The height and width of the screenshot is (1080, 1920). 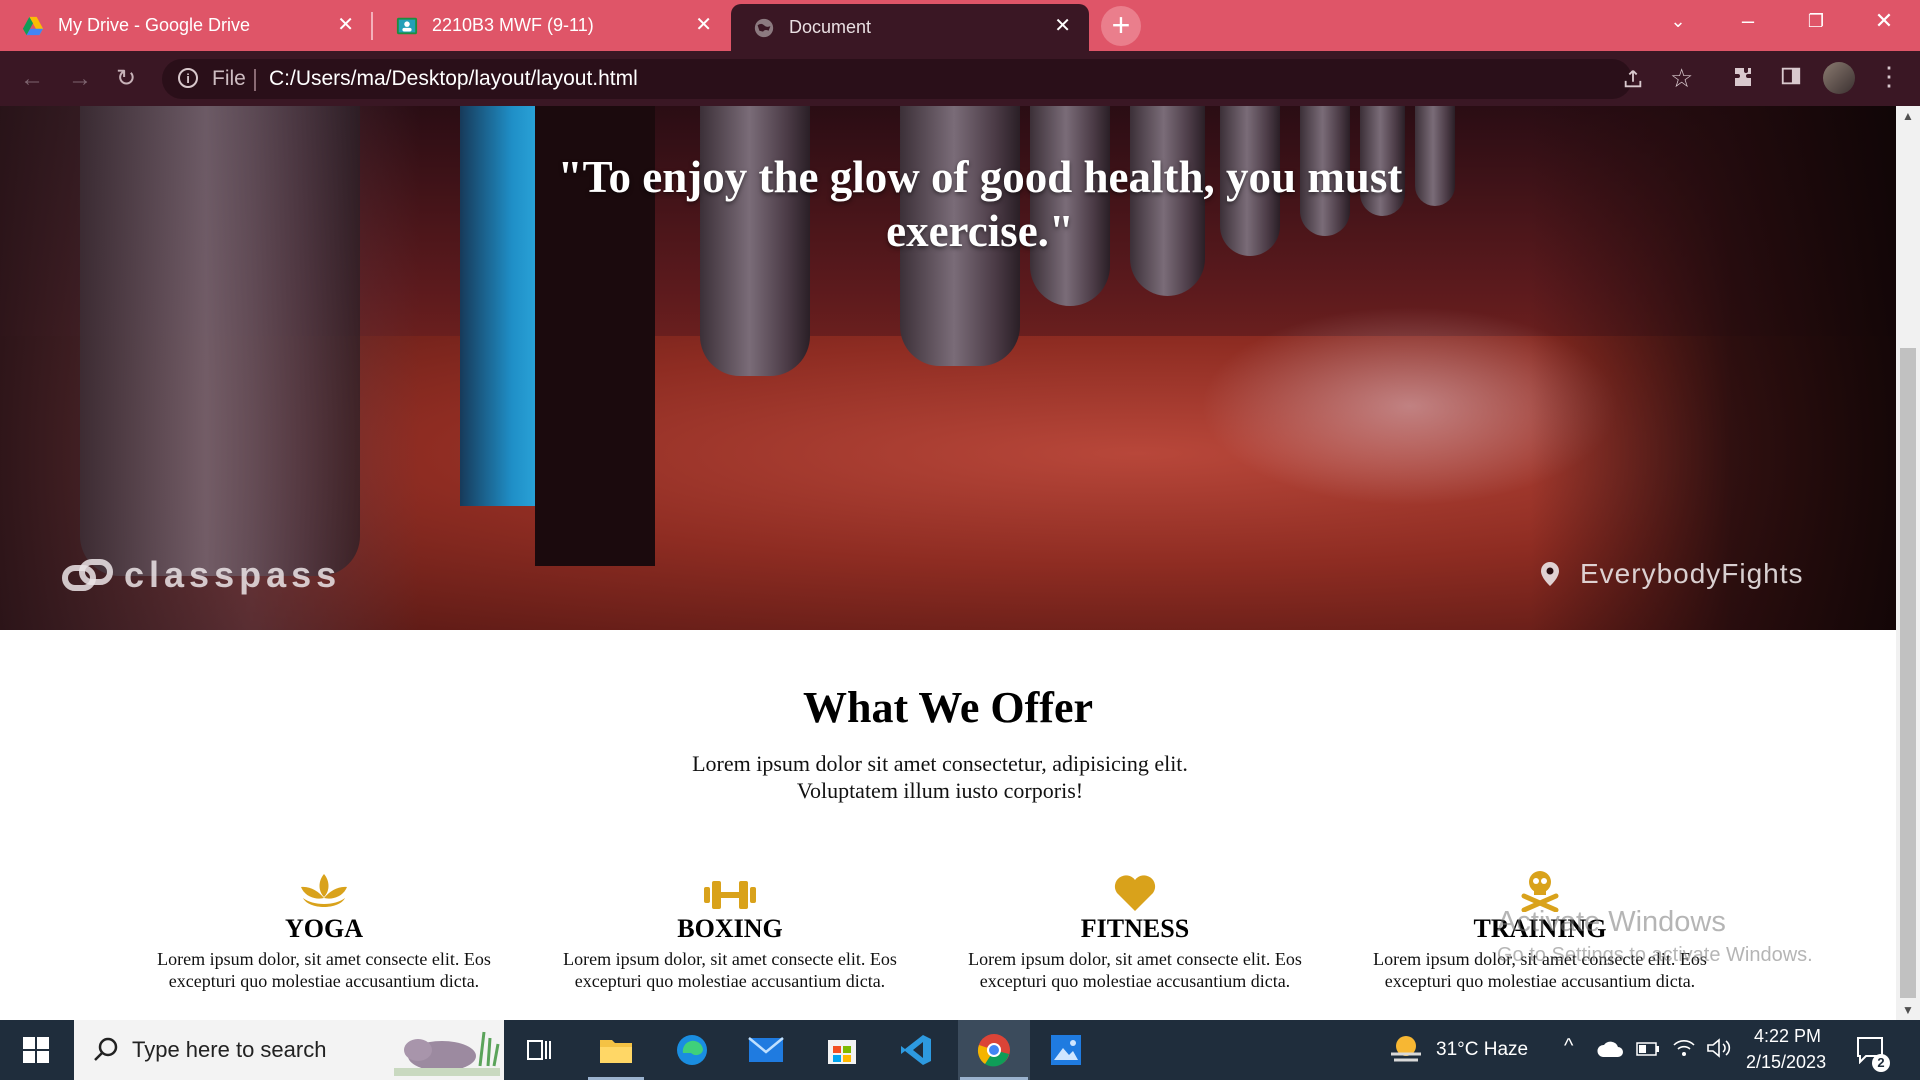 What do you see at coordinates (407, 25) in the screenshot?
I see `classroom-icon` at bounding box center [407, 25].